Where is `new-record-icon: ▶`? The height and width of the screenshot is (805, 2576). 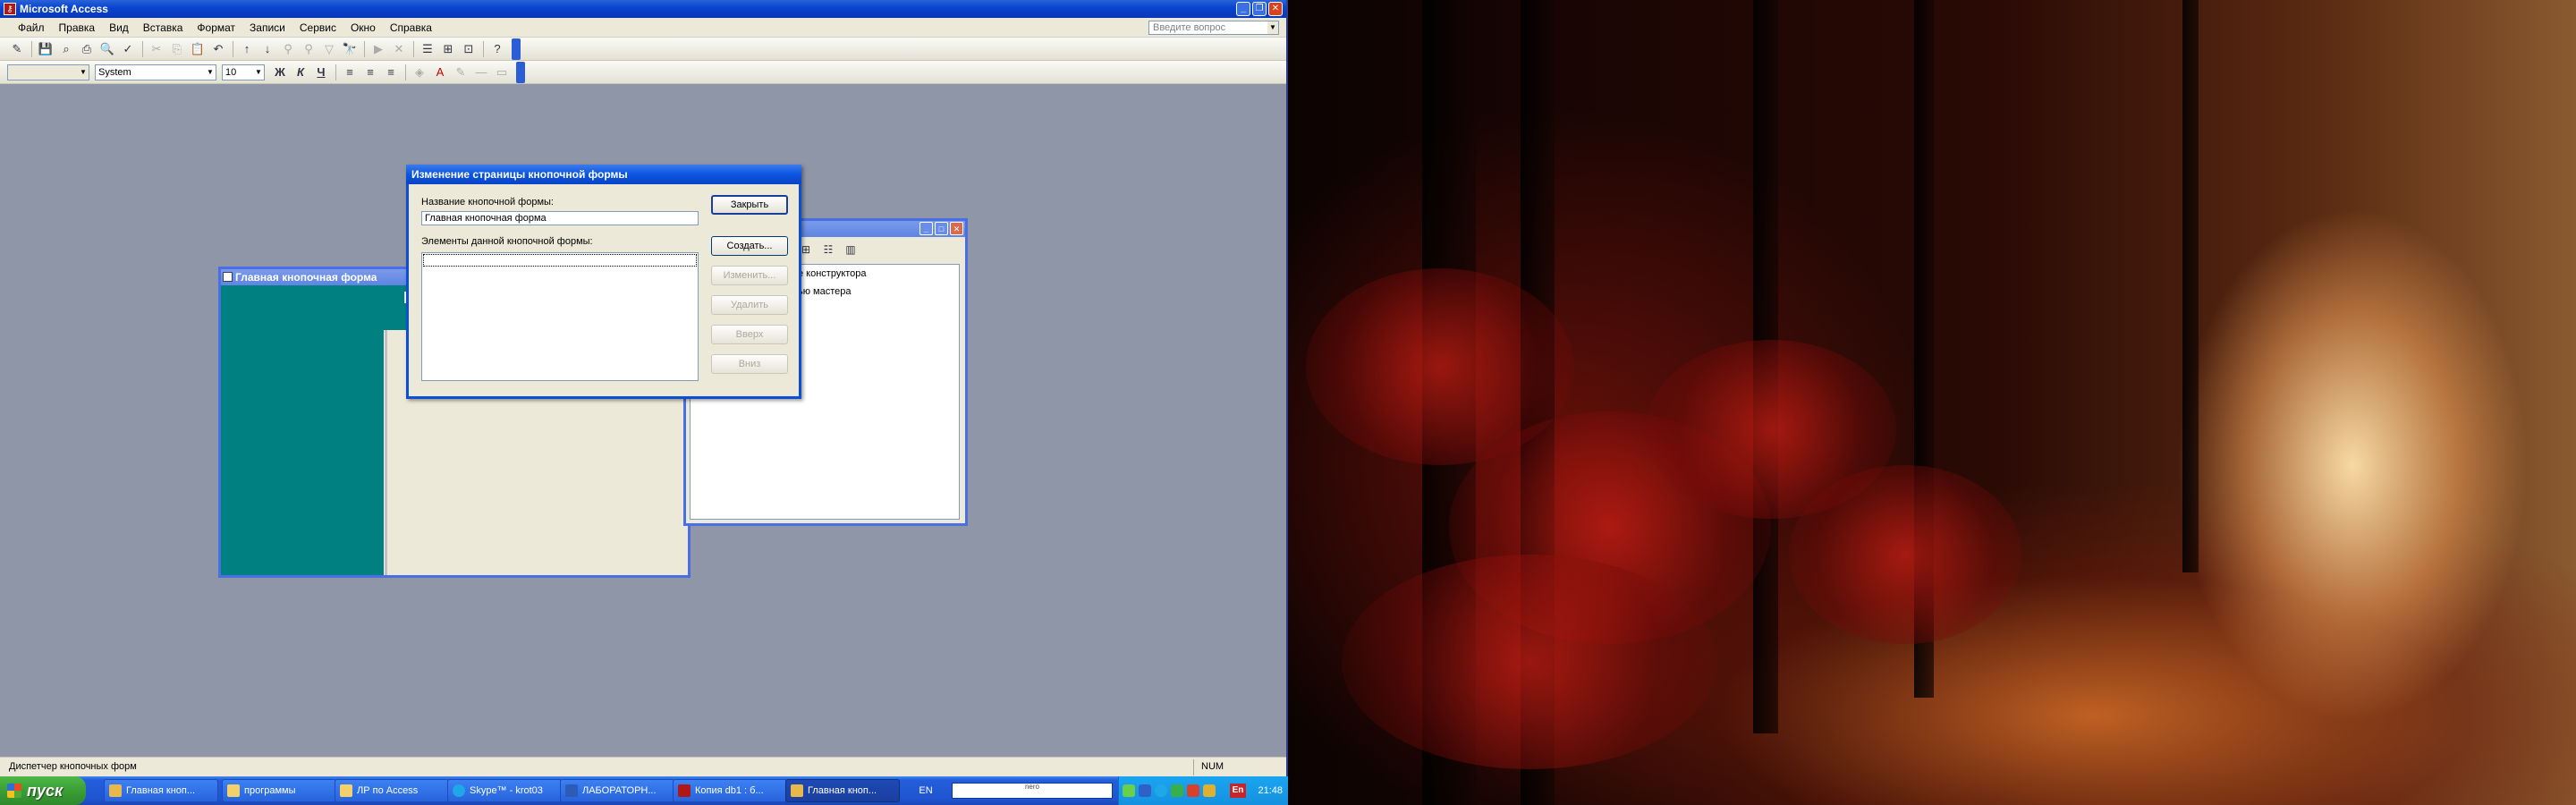
new-record-icon: ▶ is located at coordinates (378, 49).